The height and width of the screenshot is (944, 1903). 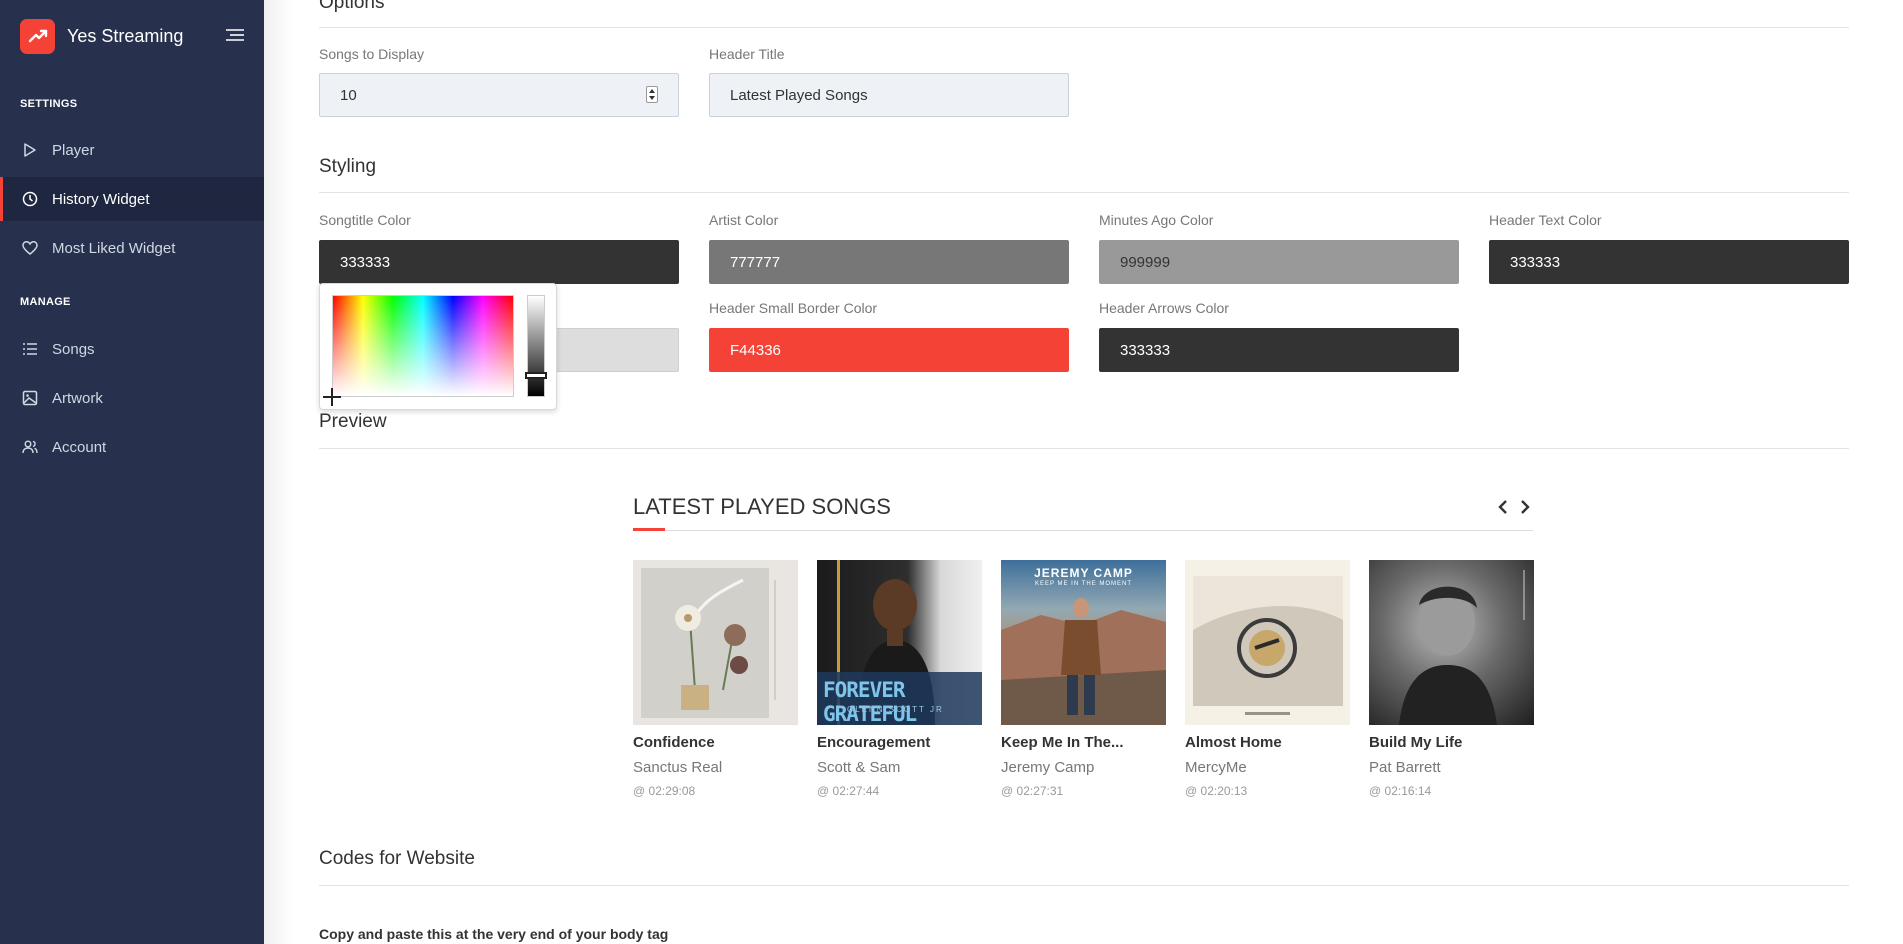 I want to click on header-text-color-value: 333333, so click(x=1535, y=262).